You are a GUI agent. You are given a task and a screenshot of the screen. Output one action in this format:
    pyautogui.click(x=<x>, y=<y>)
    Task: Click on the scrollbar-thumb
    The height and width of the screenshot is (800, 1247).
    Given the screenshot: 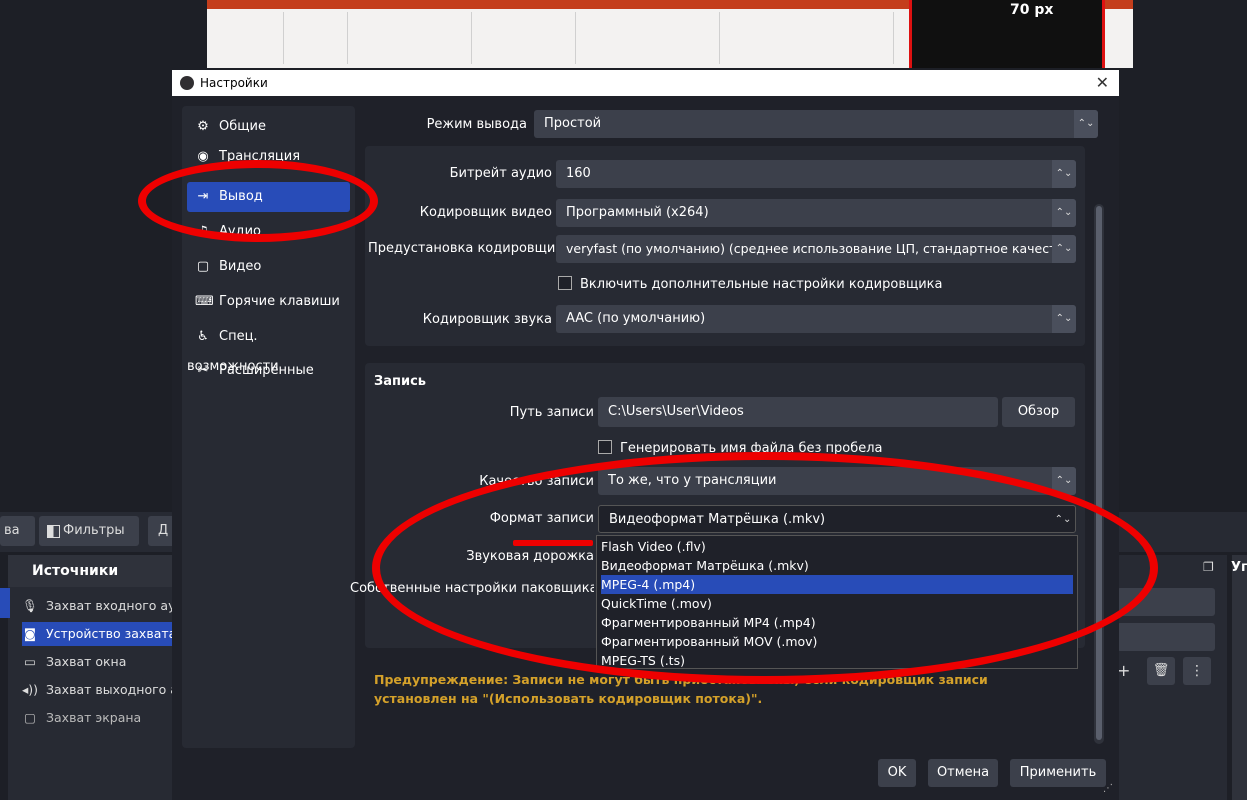 What is the action you would take?
    pyautogui.click(x=1099, y=473)
    